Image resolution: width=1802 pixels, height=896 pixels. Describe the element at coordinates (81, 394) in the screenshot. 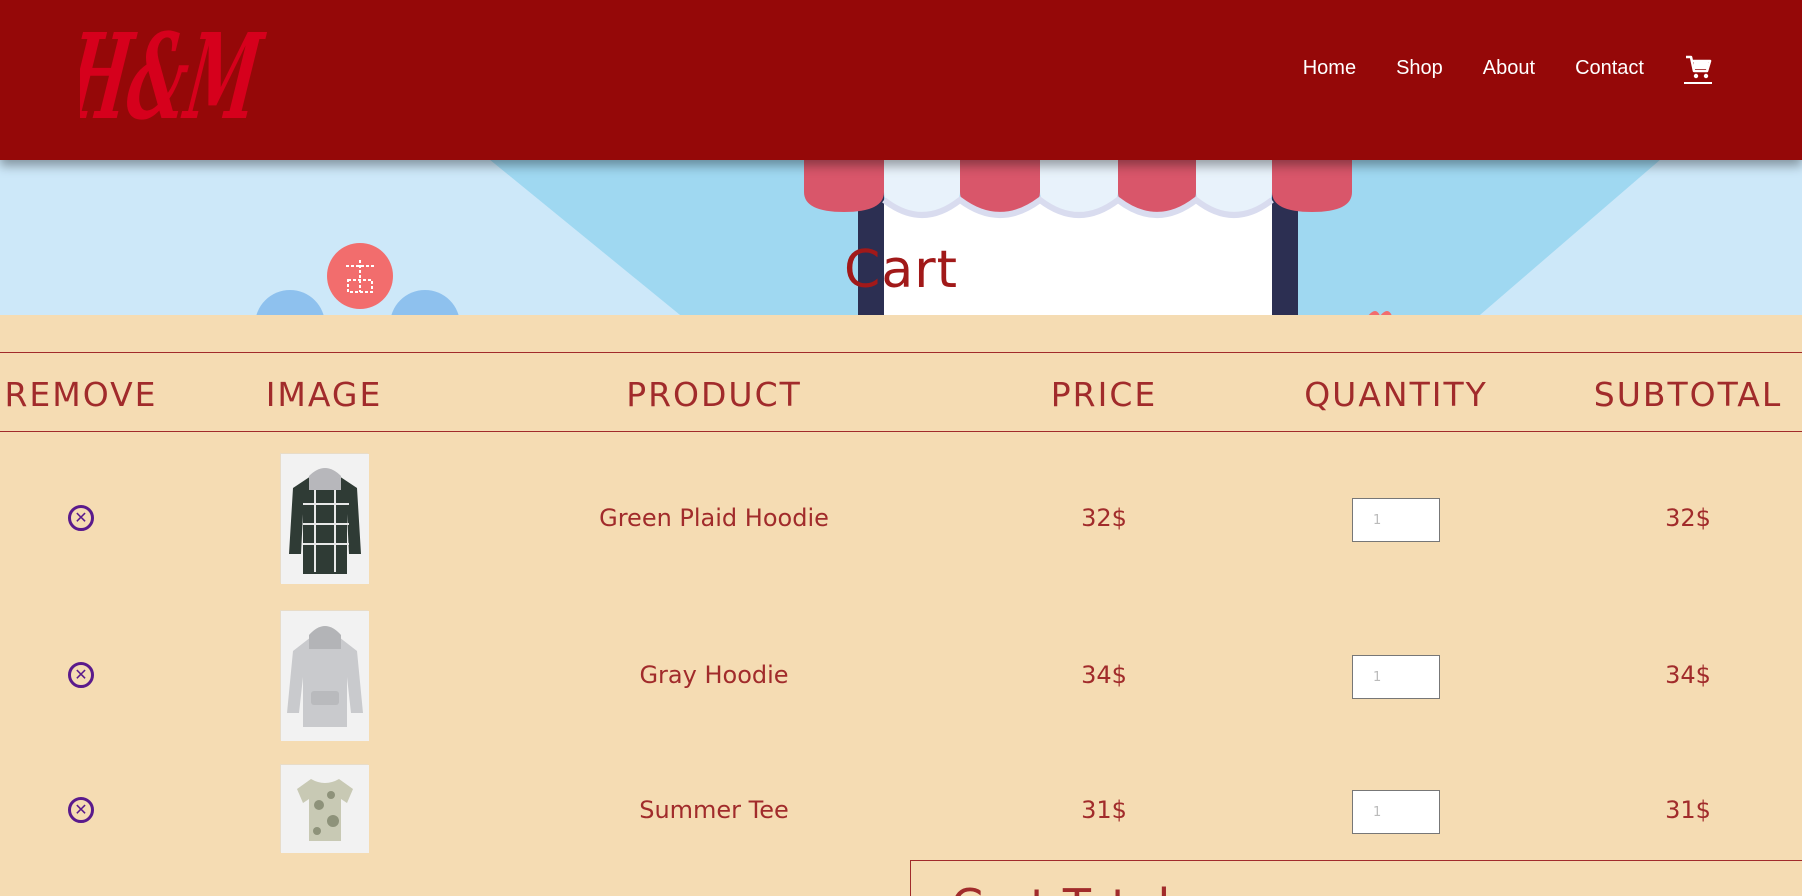

I see `header-remove: REMOVE` at that location.